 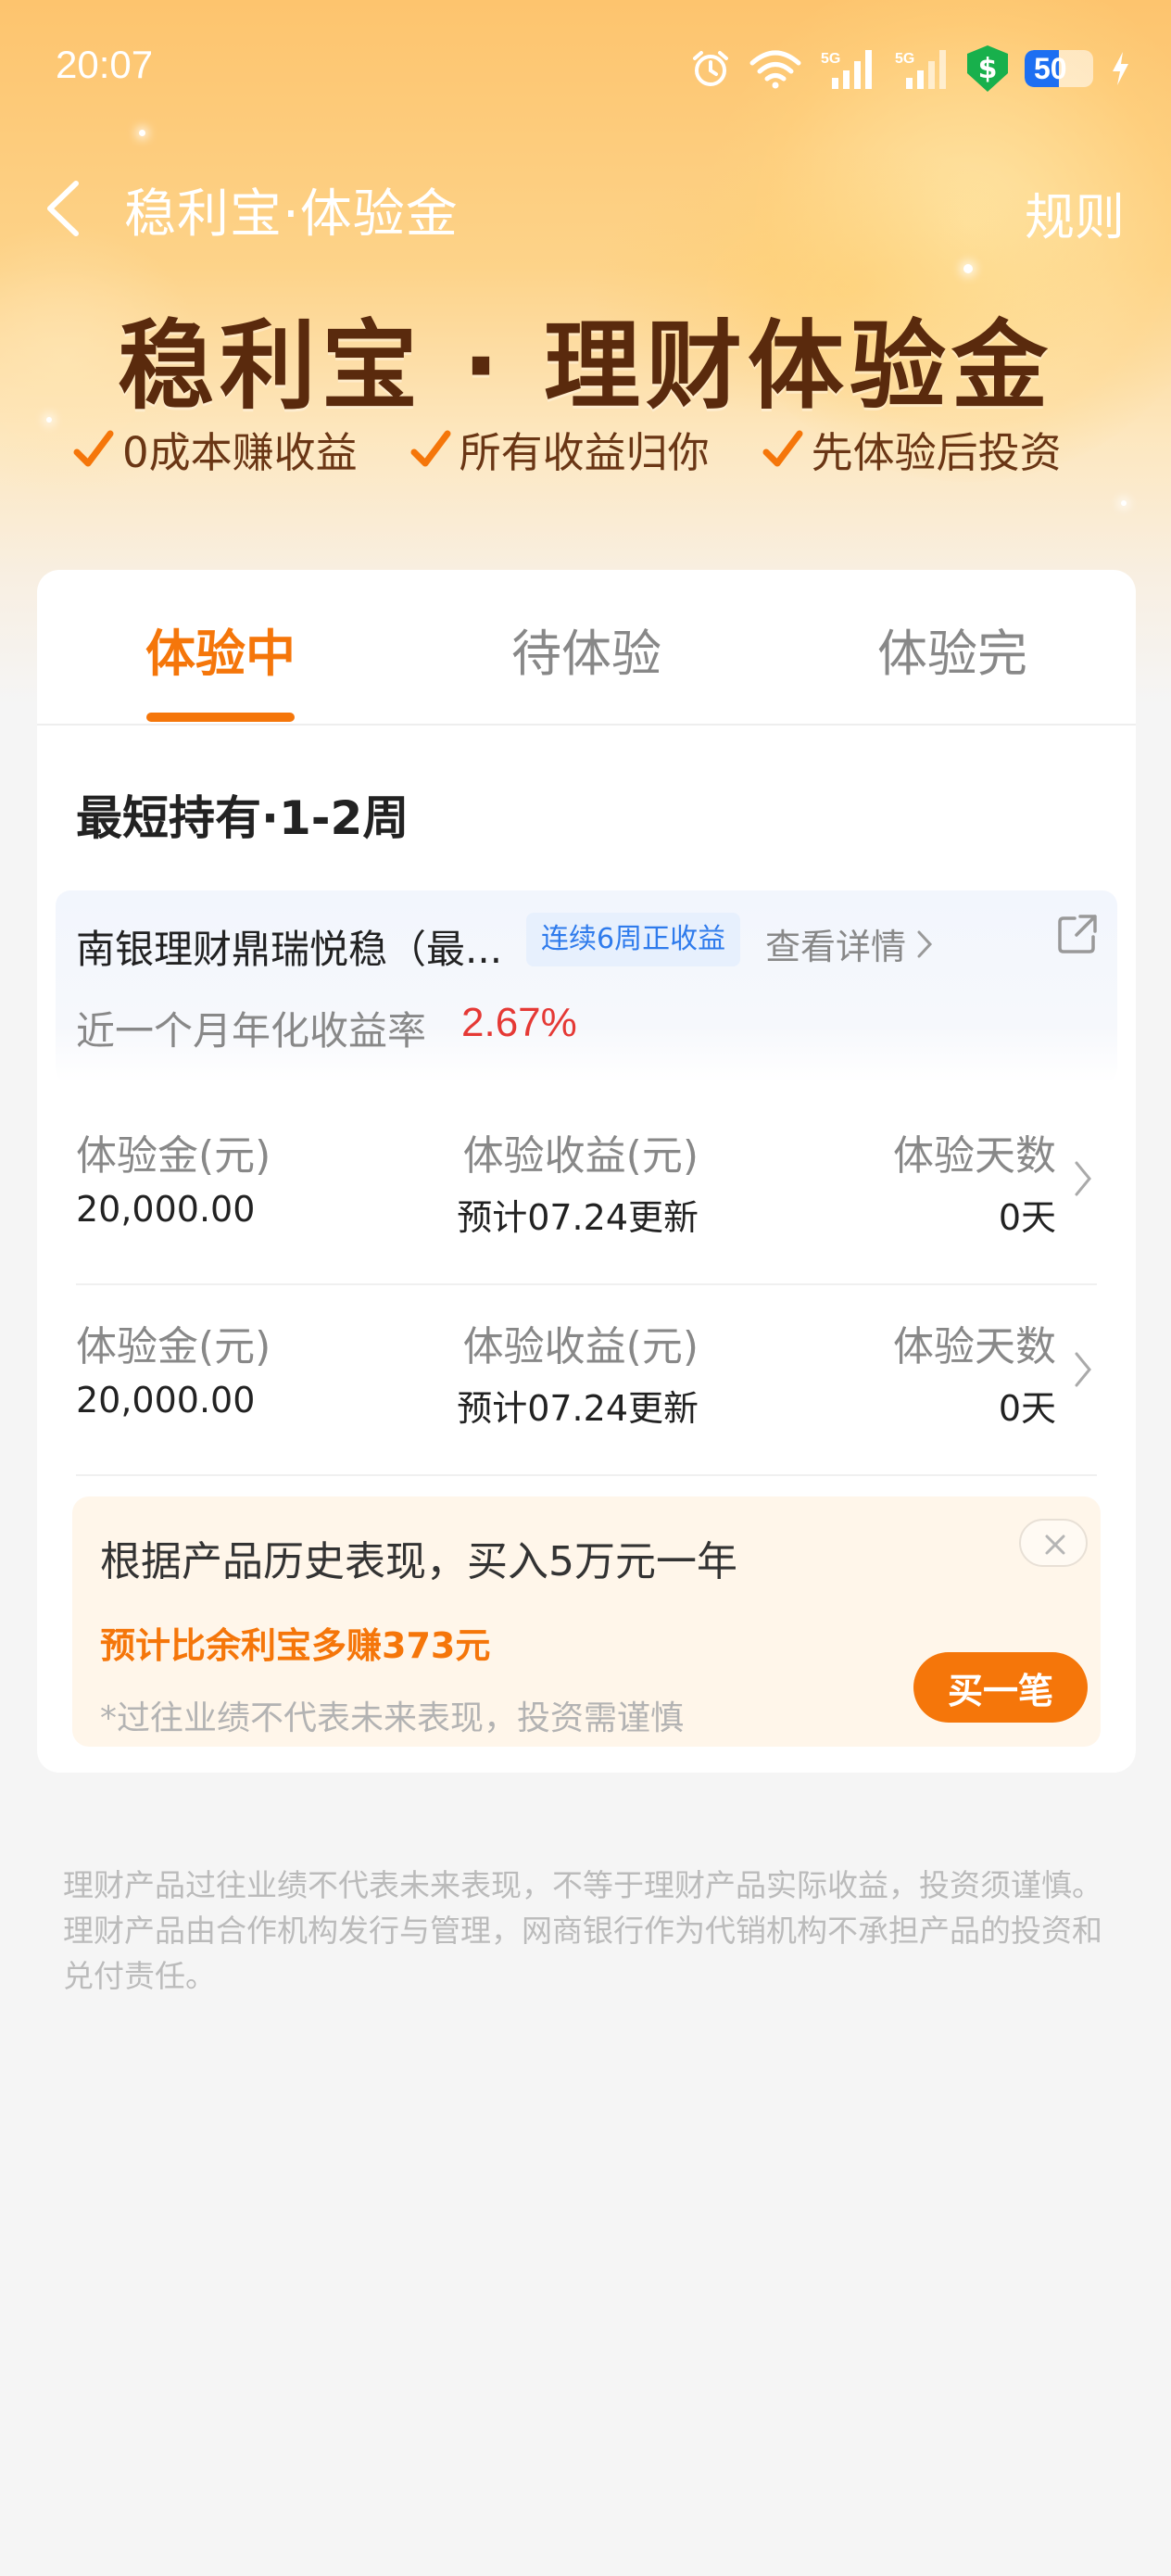 I want to click on tab-completed: 体验完, so click(x=952, y=649).